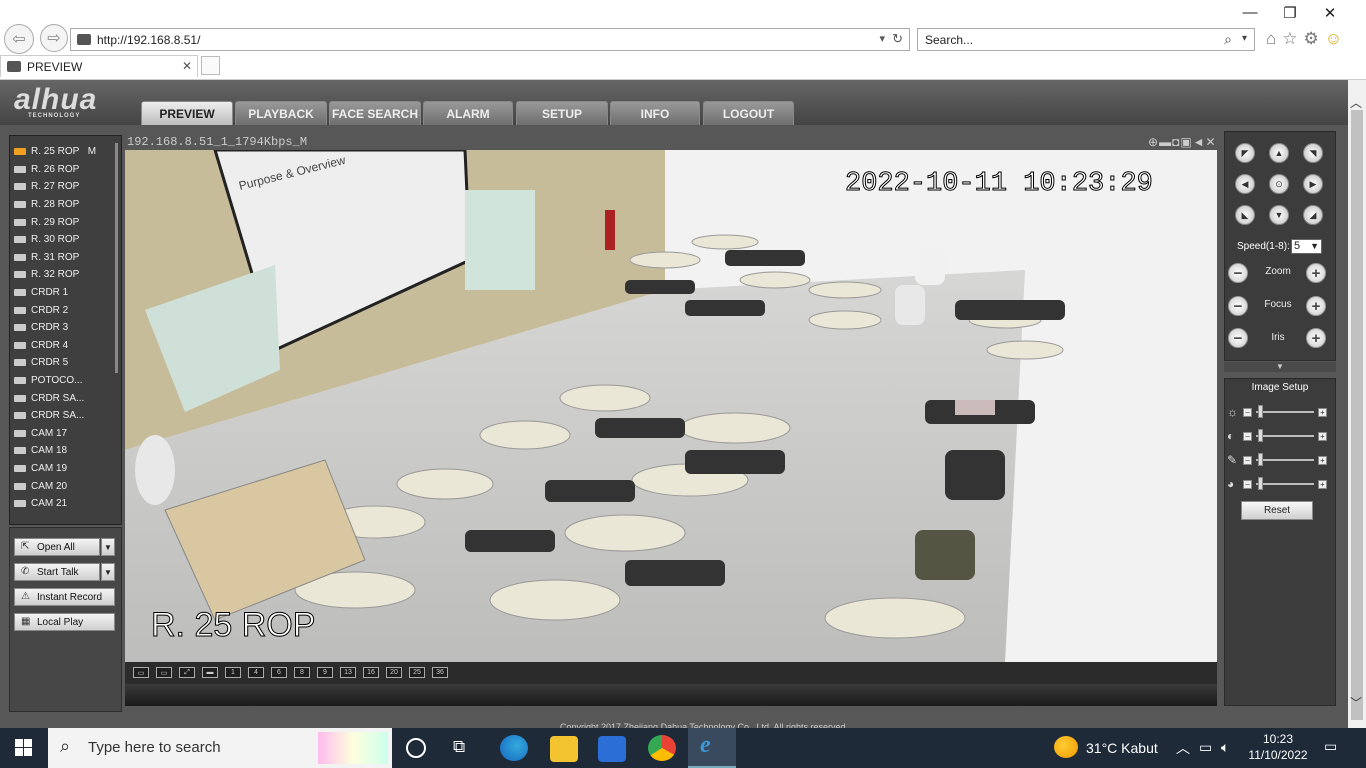 Image resolution: width=1366 pixels, height=768 pixels. Describe the element at coordinates (54, 38) in the screenshot. I see `forward-button: ⇨` at that location.